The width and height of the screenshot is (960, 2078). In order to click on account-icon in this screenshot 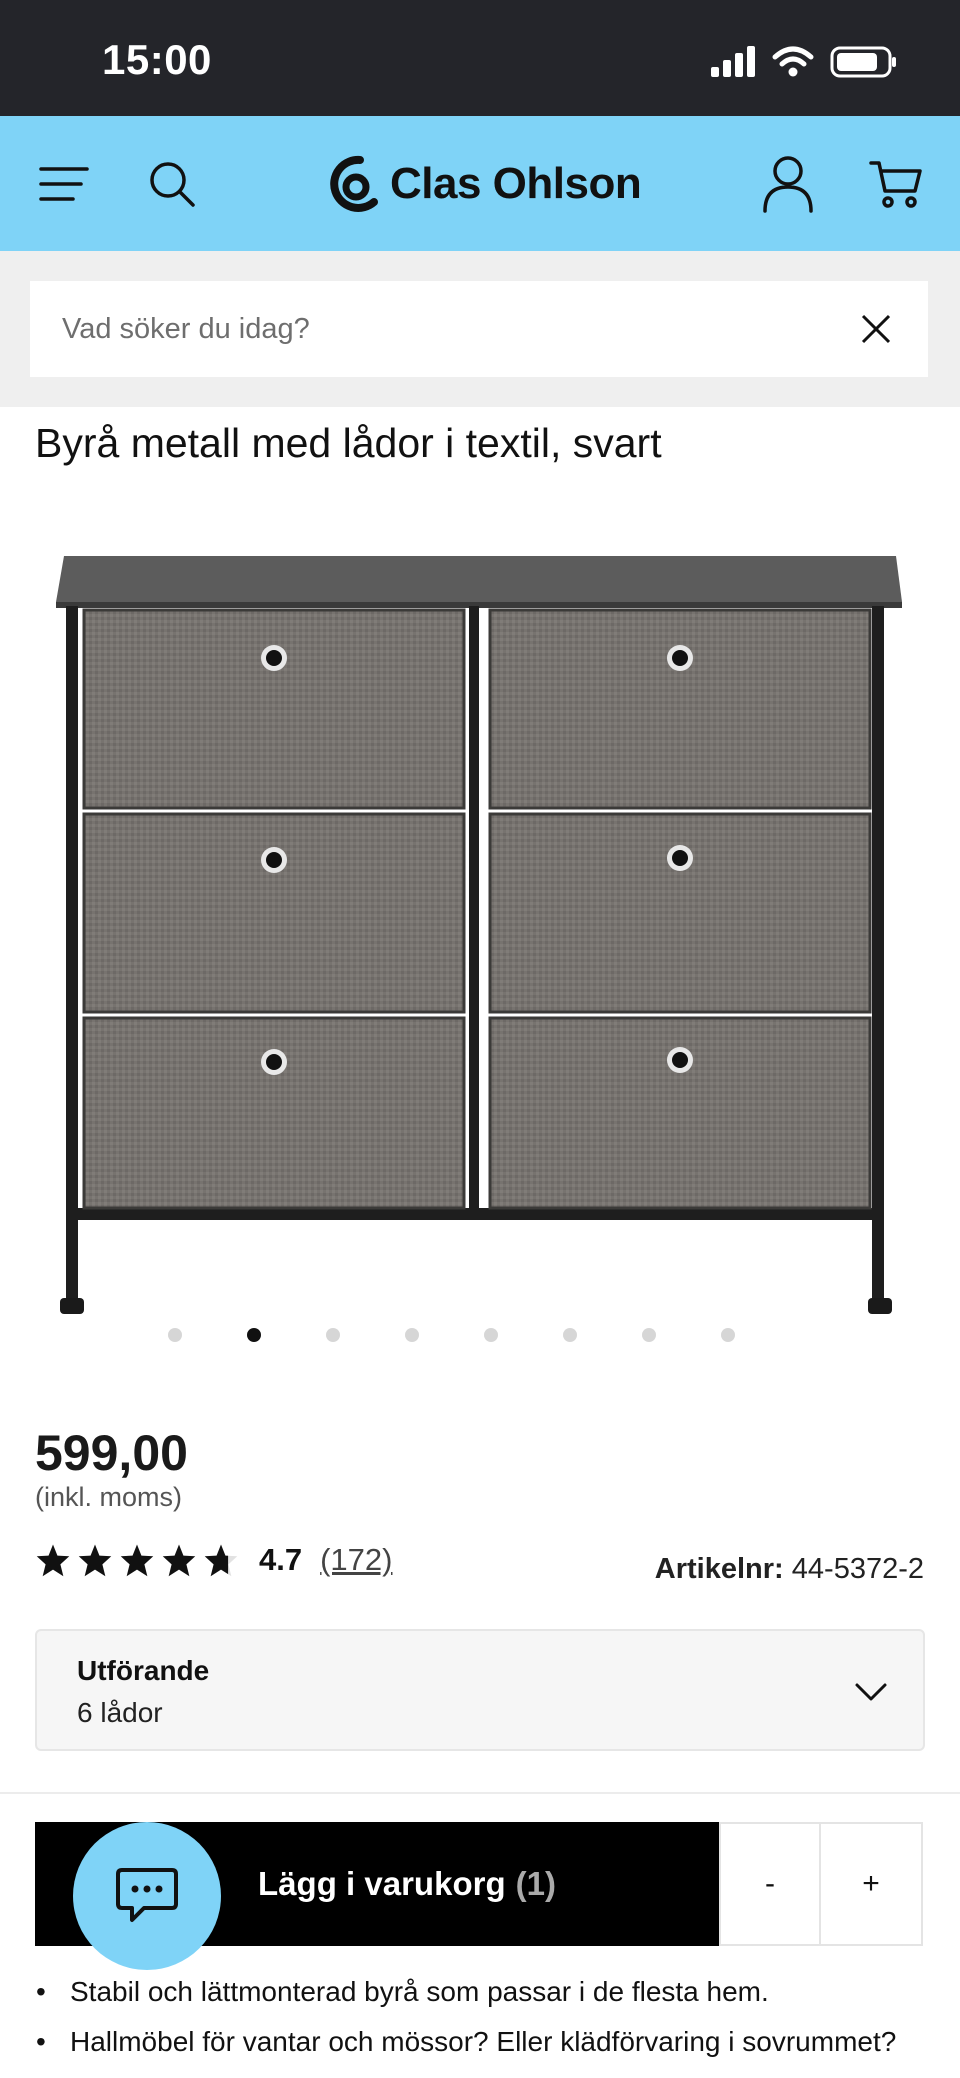, I will do `click(788, 184)`.